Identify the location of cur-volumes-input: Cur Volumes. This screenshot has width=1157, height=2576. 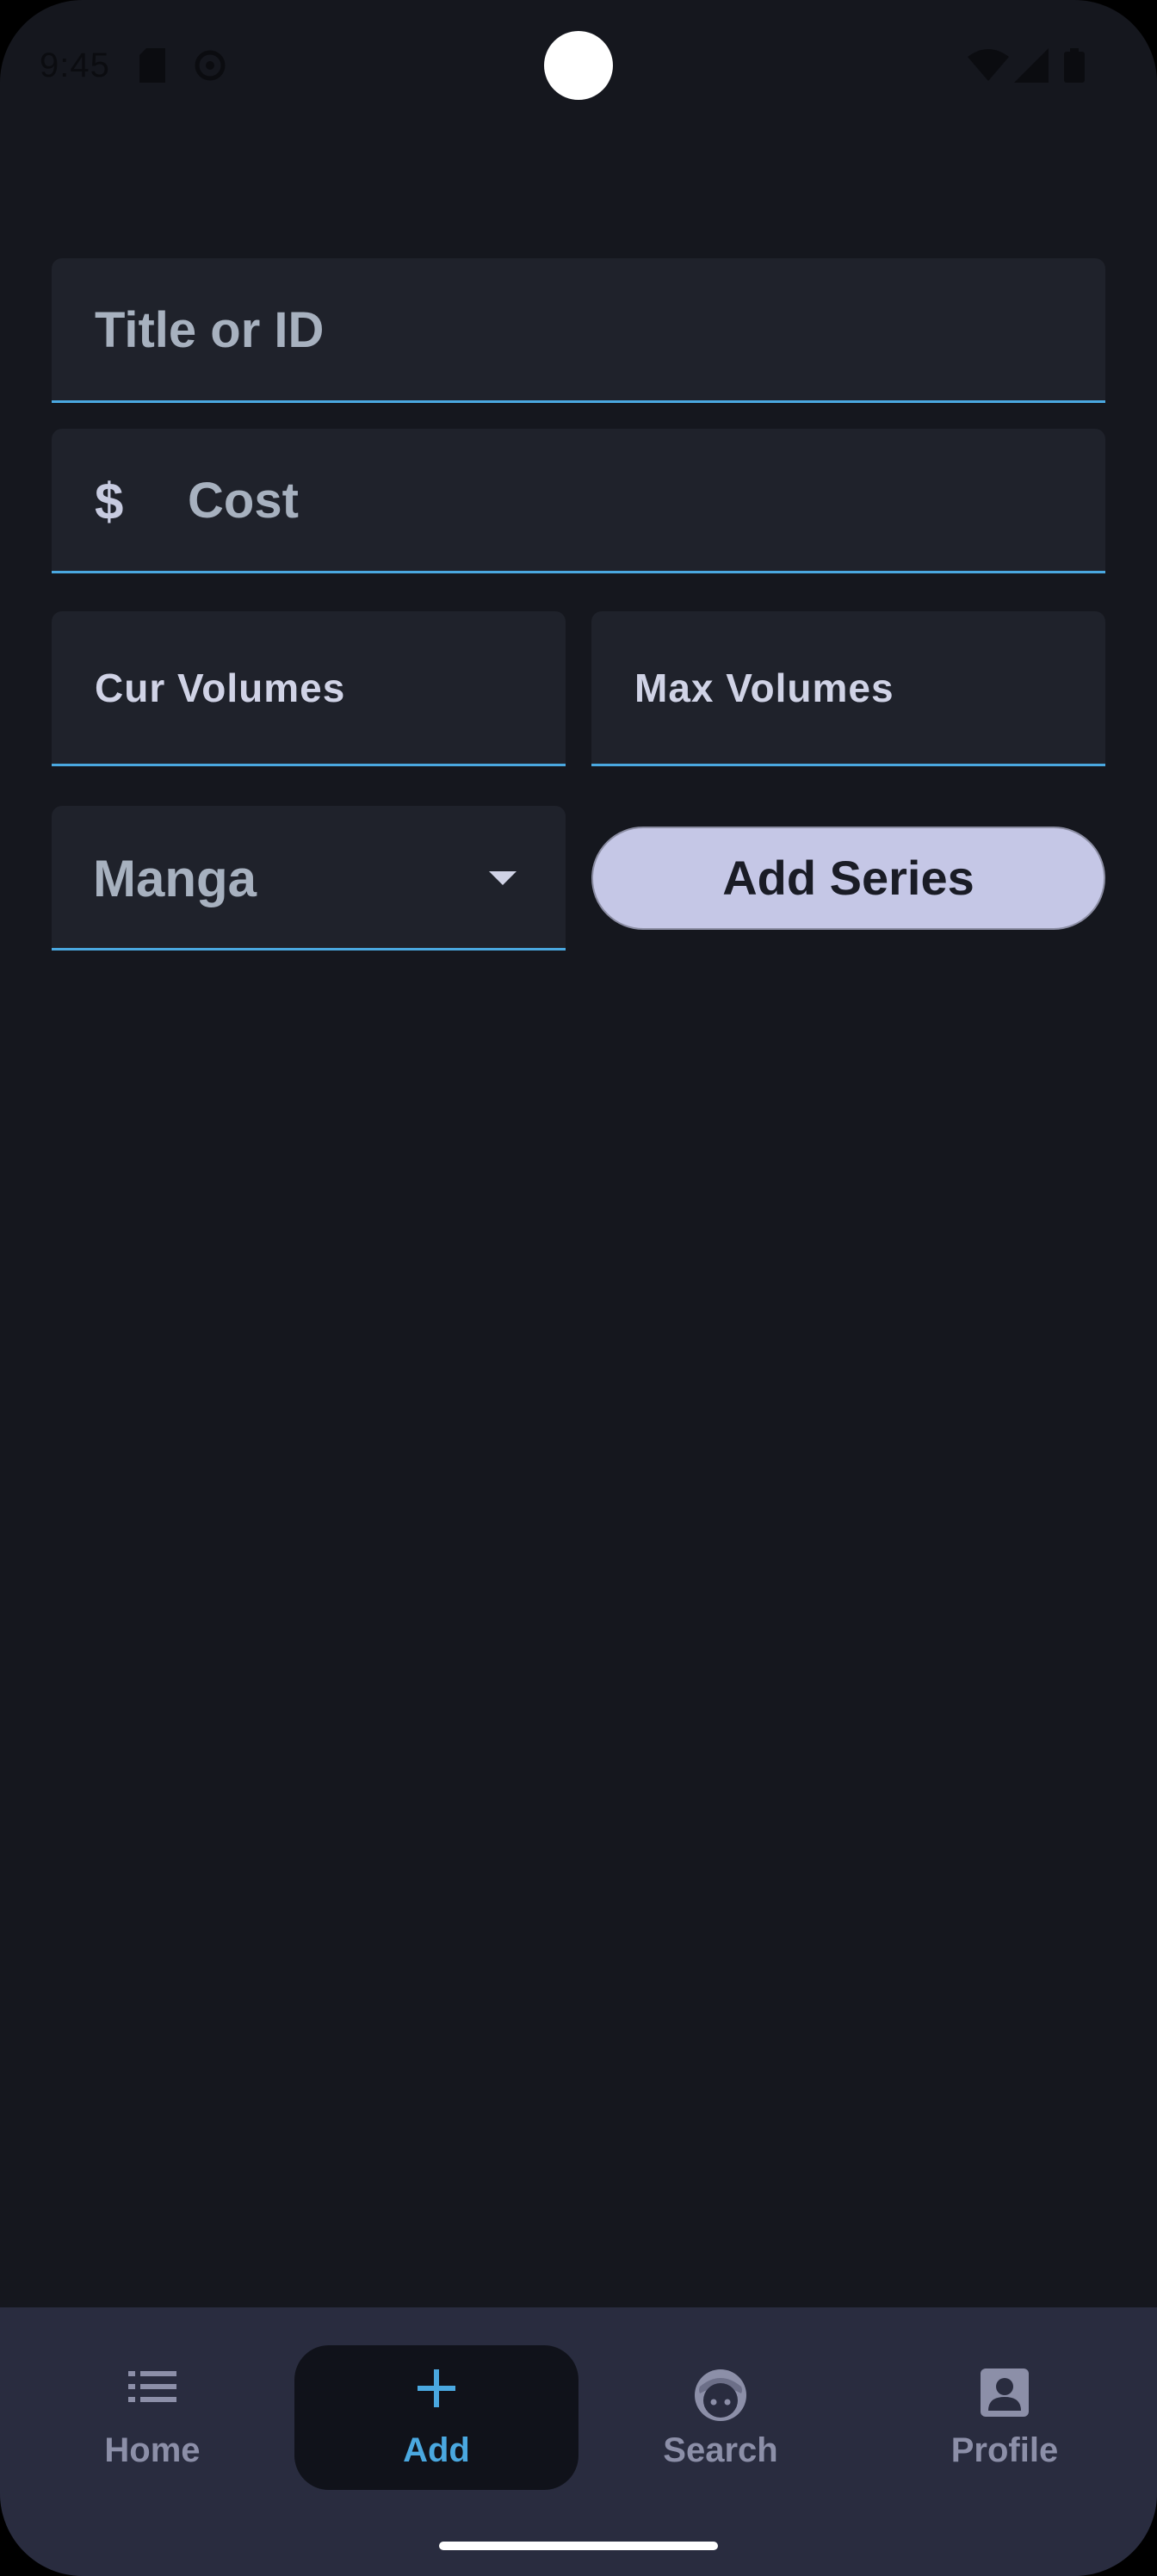
(309, 688).